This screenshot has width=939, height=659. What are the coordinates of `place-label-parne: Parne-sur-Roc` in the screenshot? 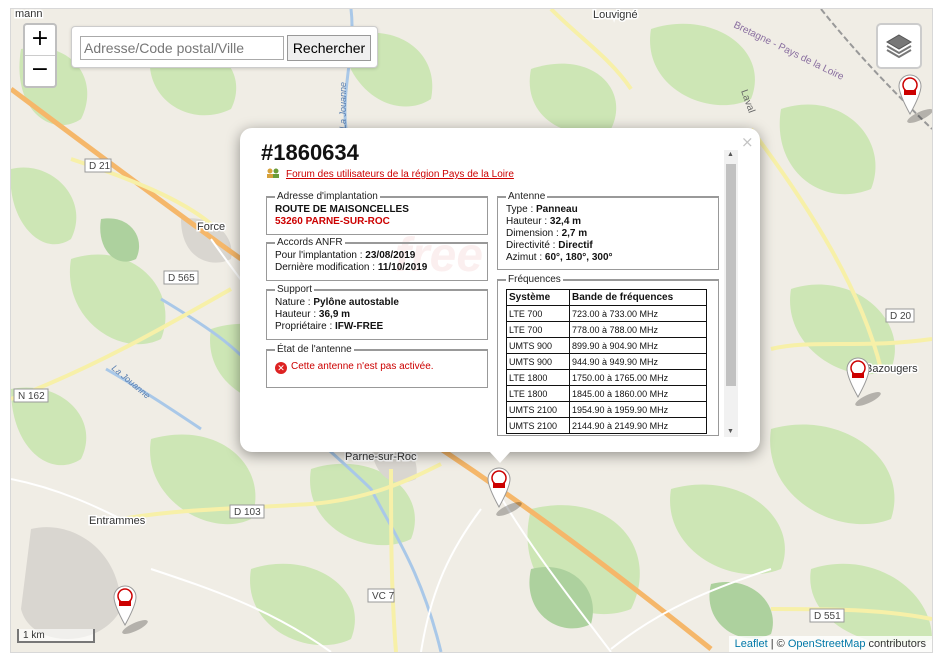 It's located at (381, 457).